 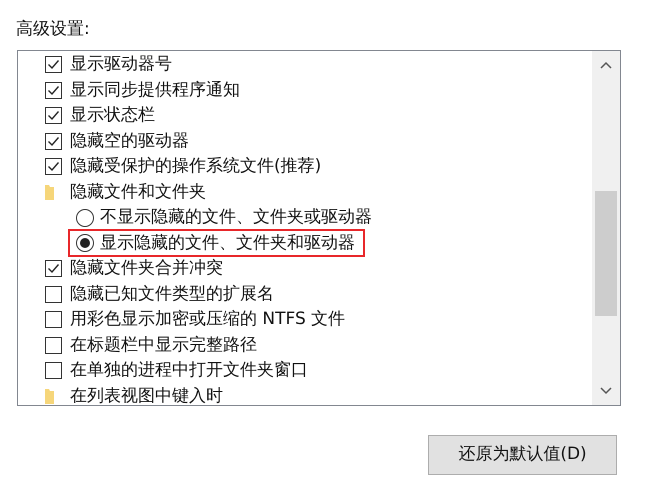 I want to click on group-label: 在列表视图中键入时, so click(x=146, y=396).